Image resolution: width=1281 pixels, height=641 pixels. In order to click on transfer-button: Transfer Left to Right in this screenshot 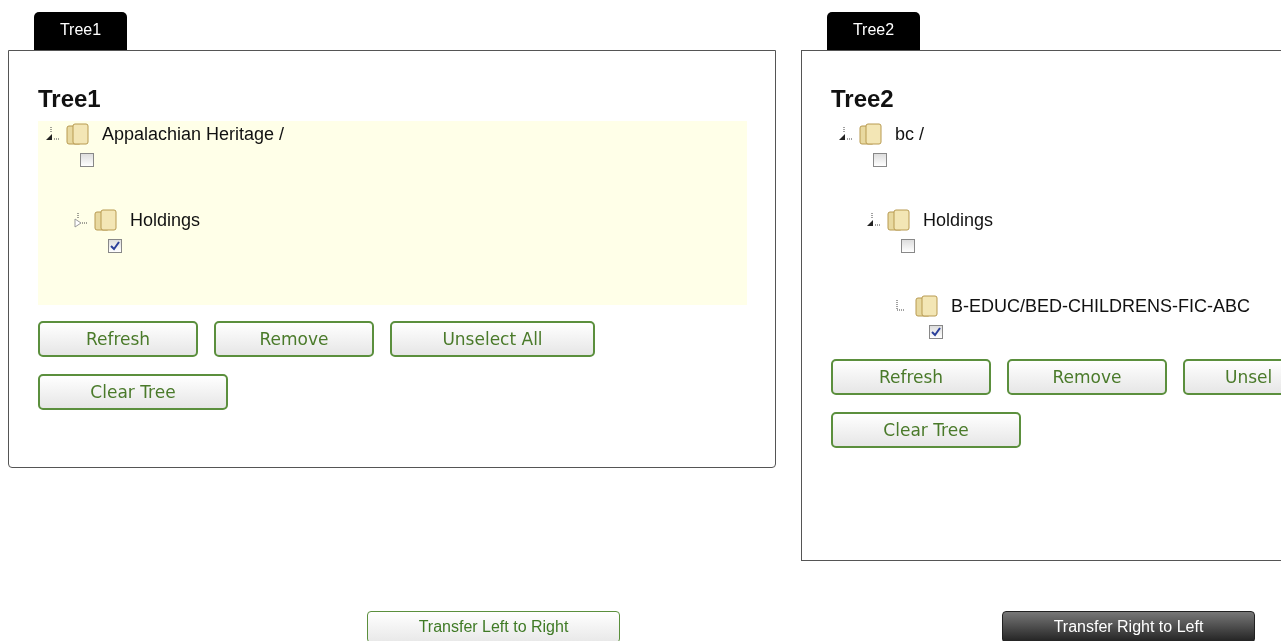, I will do `click(493, 626)`.